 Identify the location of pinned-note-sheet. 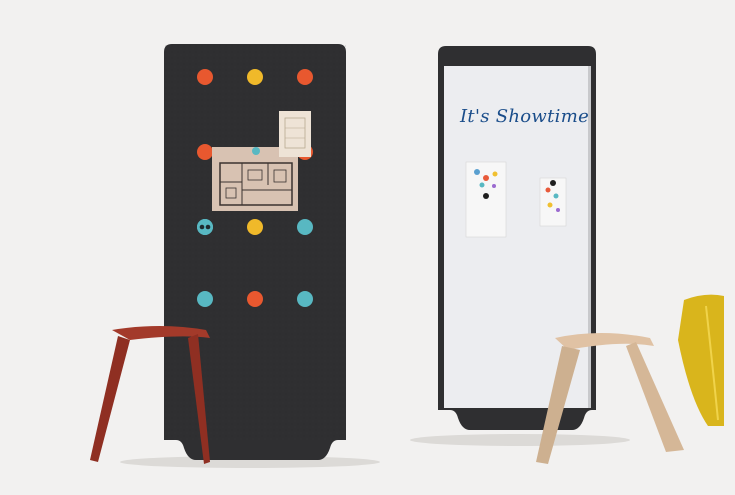
(295, 134).